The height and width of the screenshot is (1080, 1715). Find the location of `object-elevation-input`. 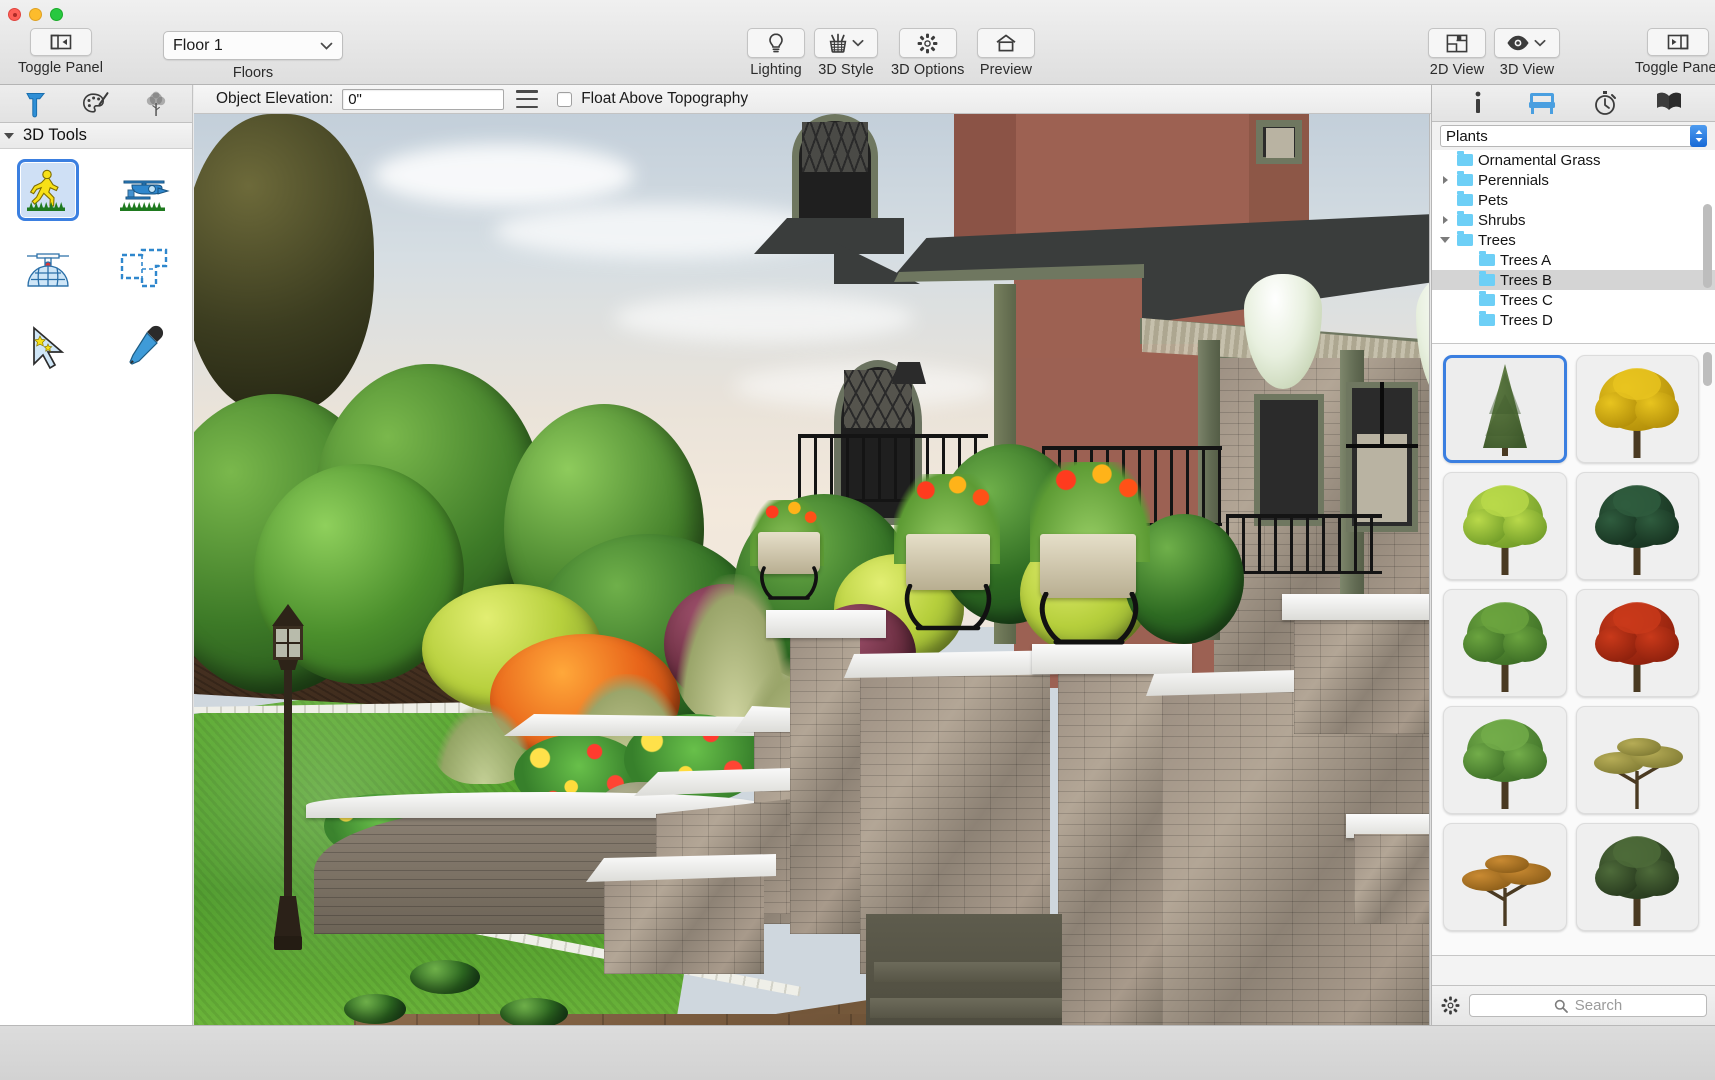

object-elevation-input is located at coordinates (423, 99).